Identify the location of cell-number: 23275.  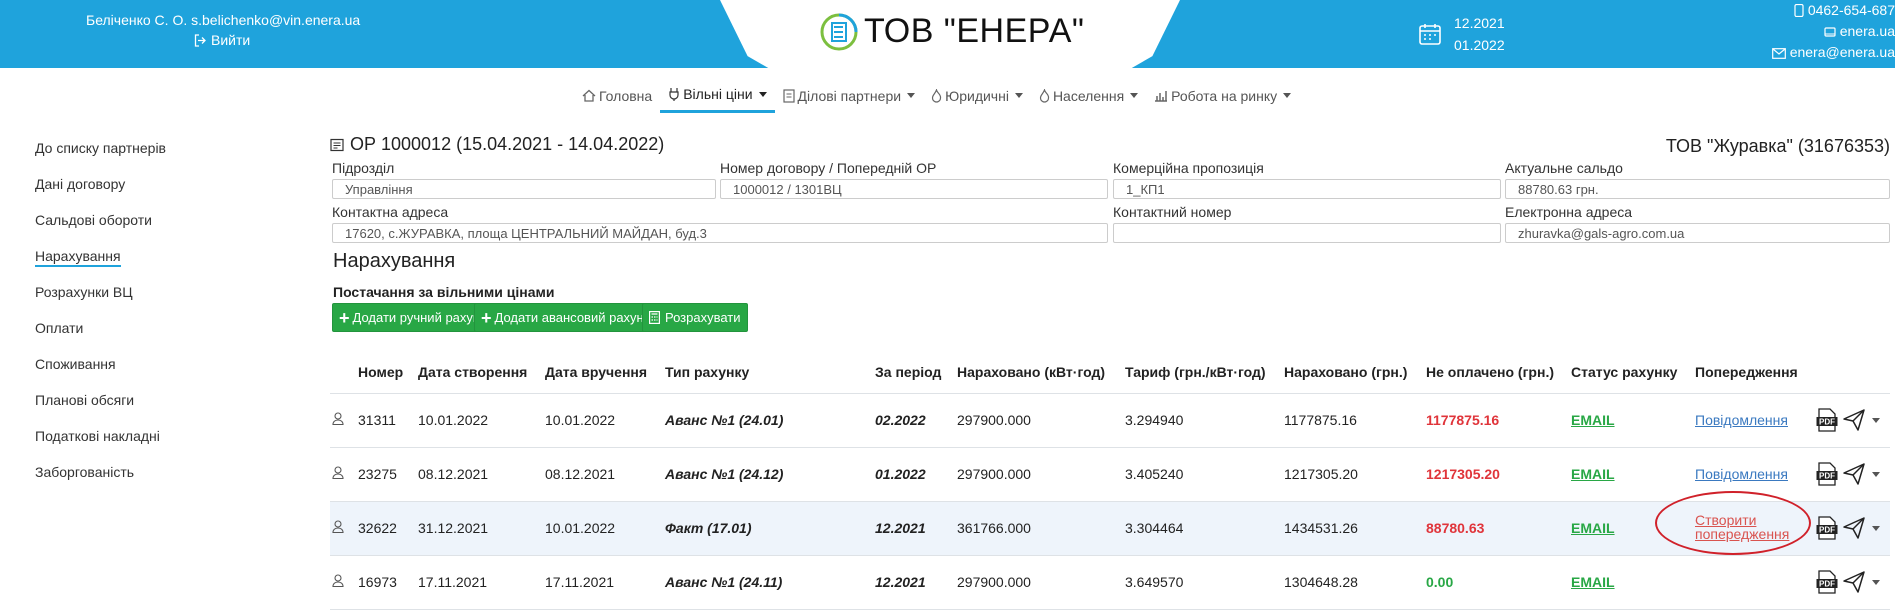
(377, 474).